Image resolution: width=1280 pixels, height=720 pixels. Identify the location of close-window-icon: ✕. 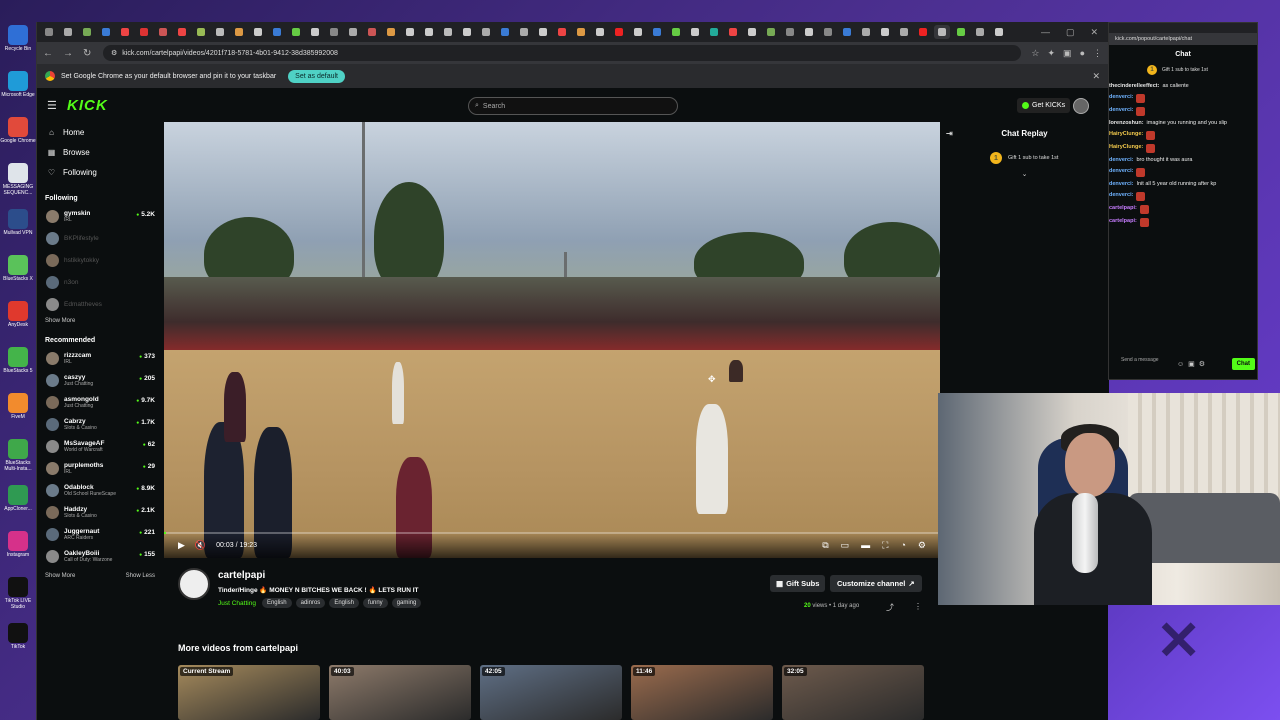
(1094, 32).